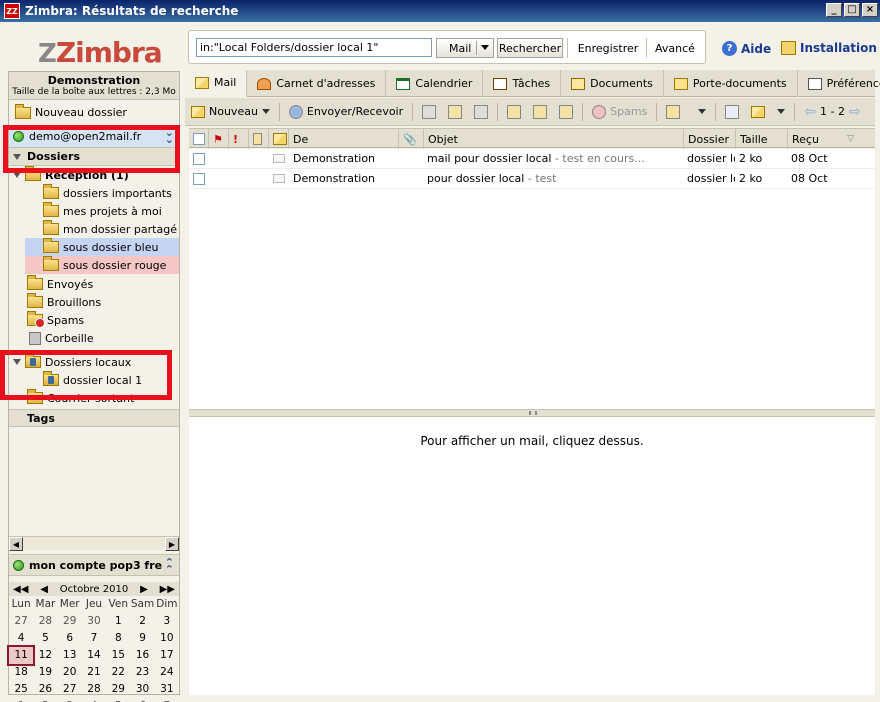 Image resolution: width=880 pixels, height=702 pixels. What do you see at coordinates (45, 689) in the screenshot?
I see `calendar-day: 26` at bounding box center [45, 689].